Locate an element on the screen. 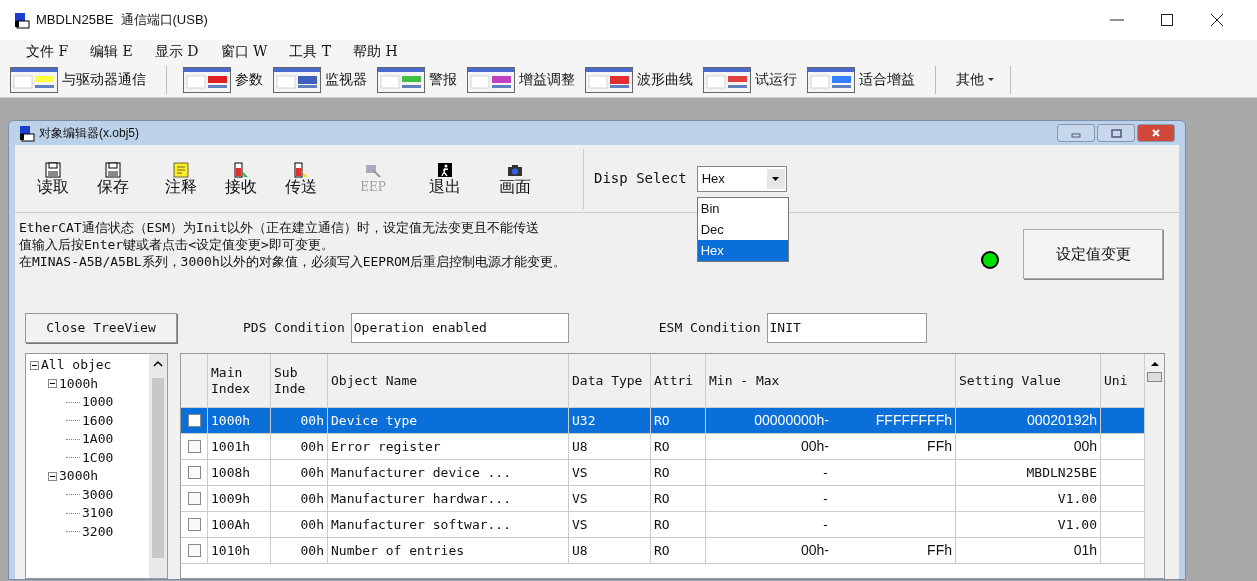  table-cell-text: 00020192h is located at coordinates (1061, 420).